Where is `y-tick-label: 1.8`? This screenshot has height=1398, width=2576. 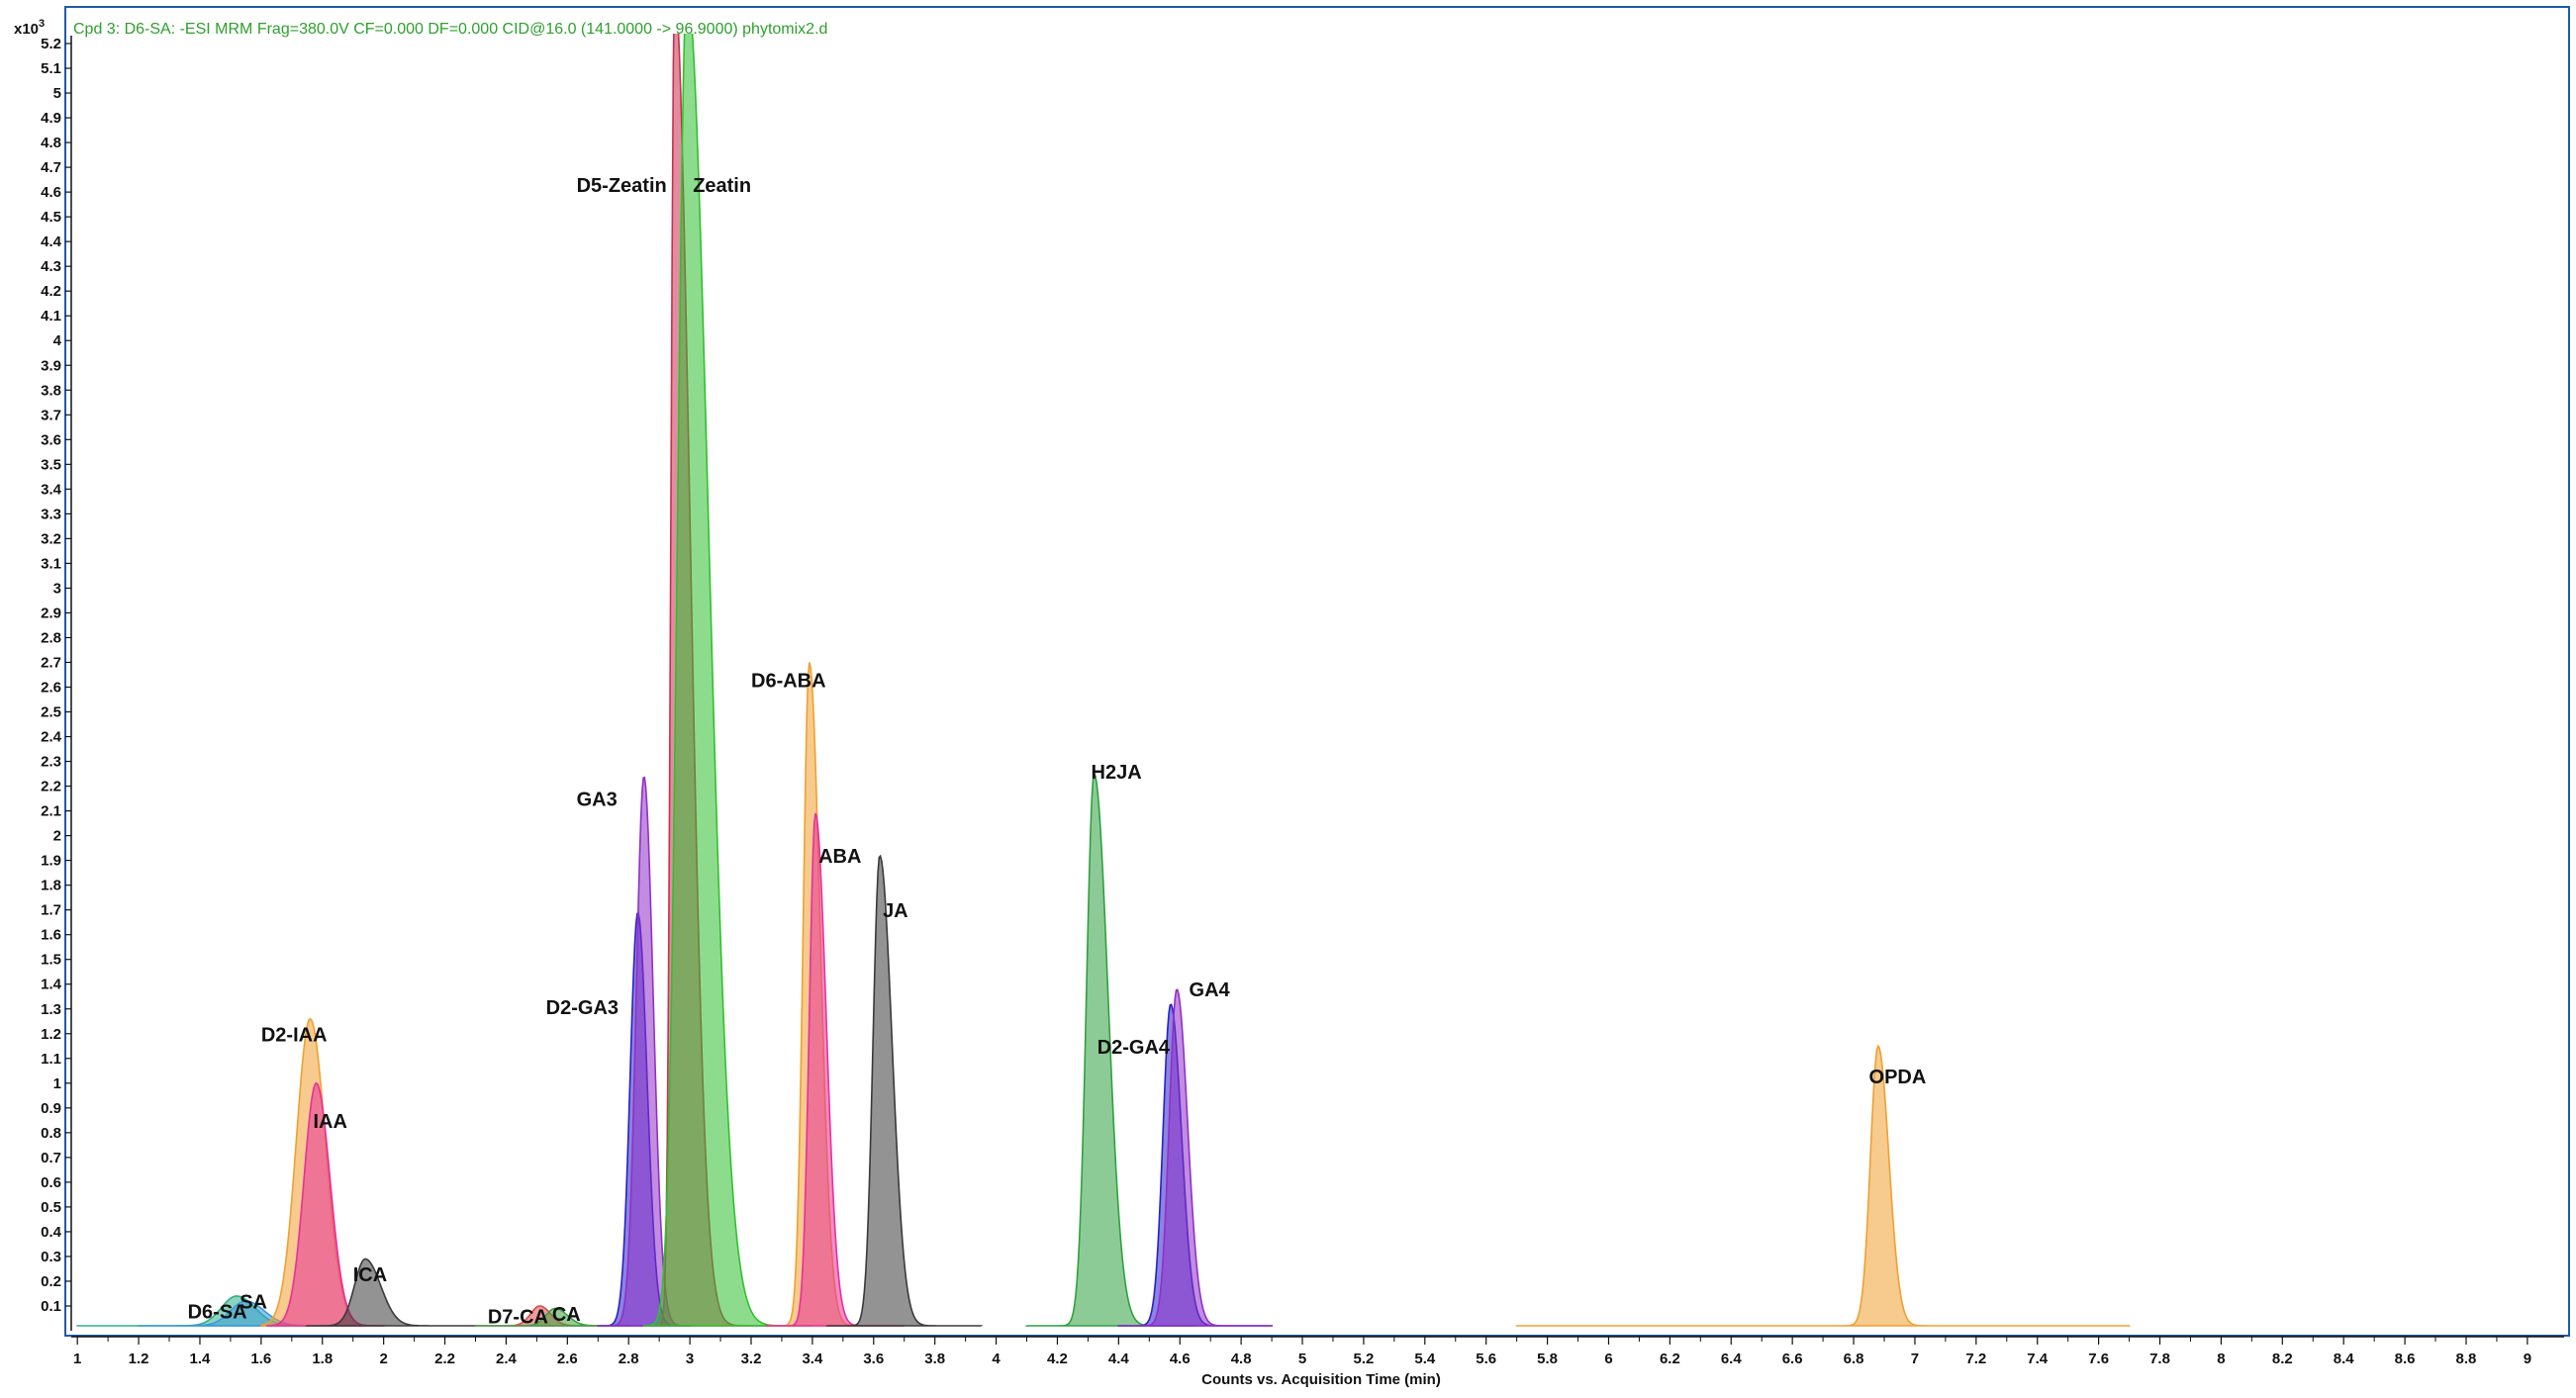
y-tick-label: 1.8 is located at coordinates (51, 886).